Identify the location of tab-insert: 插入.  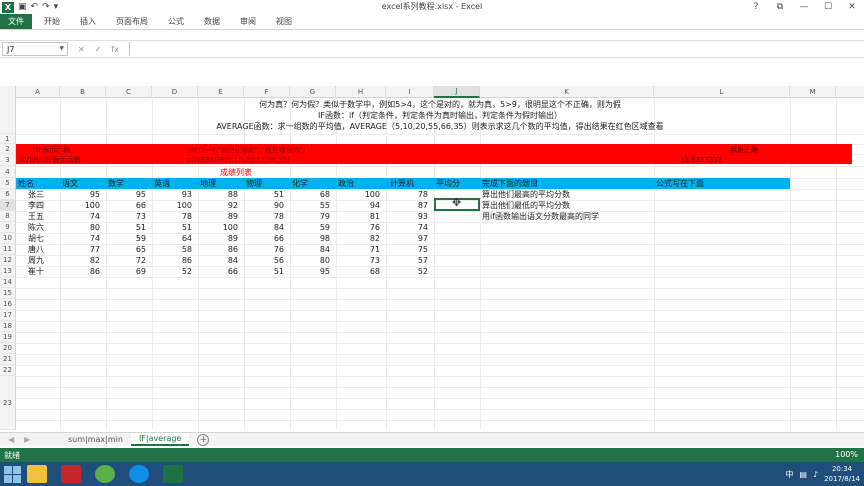
(88, 21).